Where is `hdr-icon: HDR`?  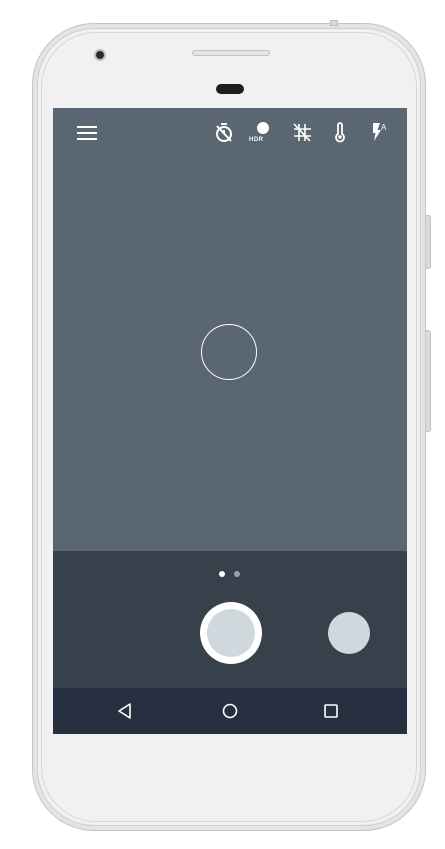
hdr-icon: HDR is located at coordinates (261, 132).